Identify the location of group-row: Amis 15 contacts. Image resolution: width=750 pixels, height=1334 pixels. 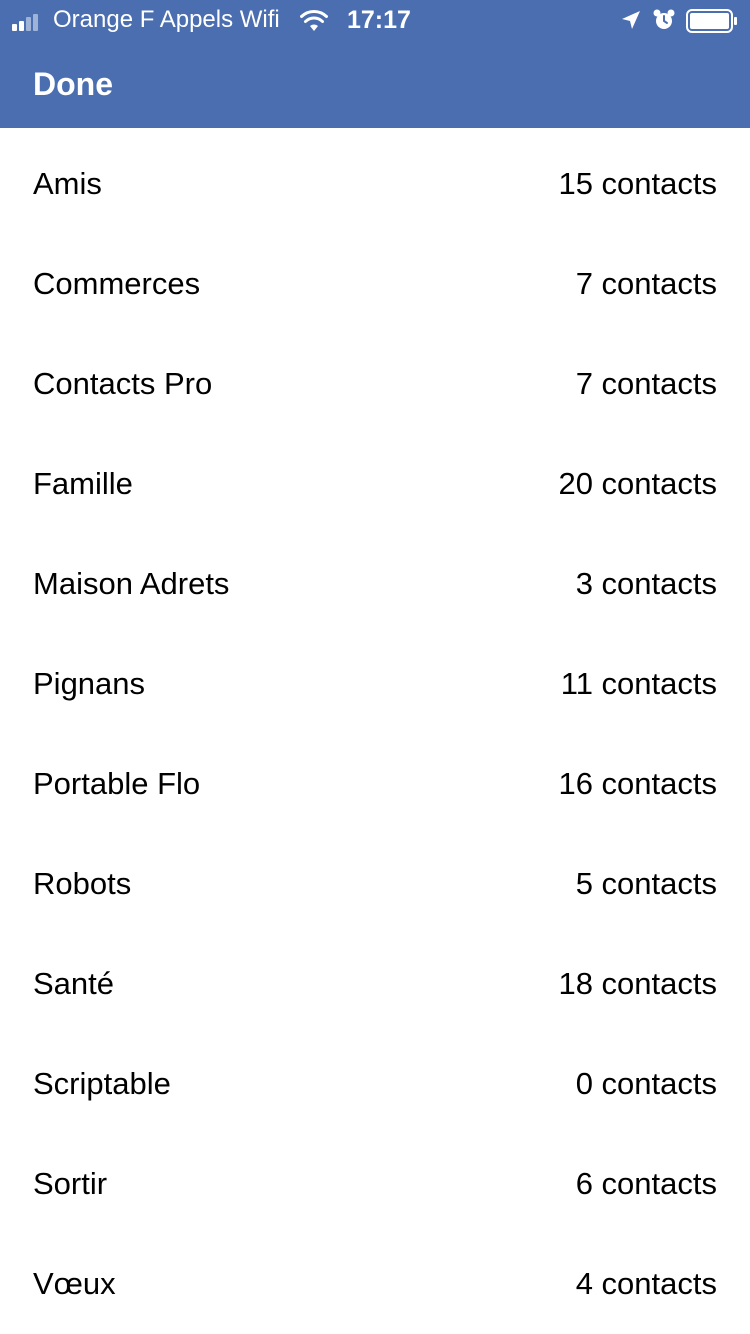
(375, 184).